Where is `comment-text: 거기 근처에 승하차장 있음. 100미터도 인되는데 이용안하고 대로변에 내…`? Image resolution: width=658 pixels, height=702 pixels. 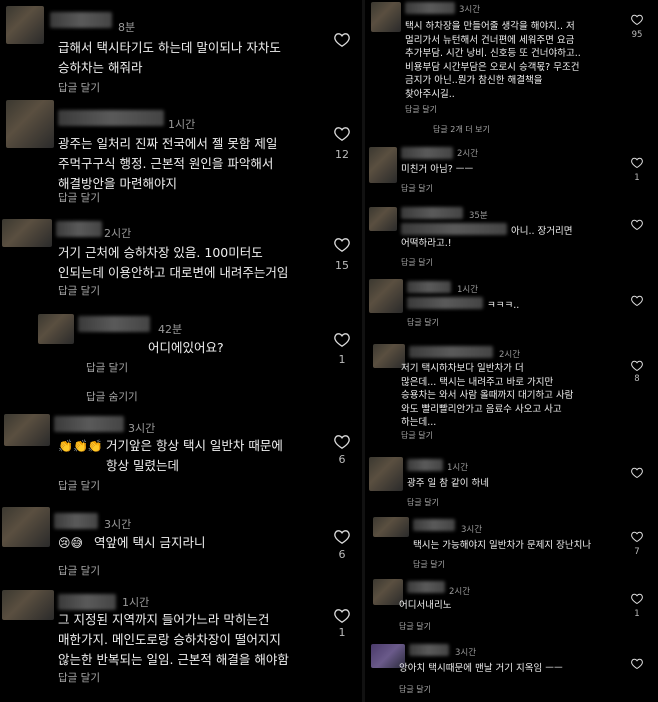 comment-text: 거기 근처에 승하차장 있음. 100미터도 인되는데 이용안하고 대로변에 내… is located at coordinates (173, 262).